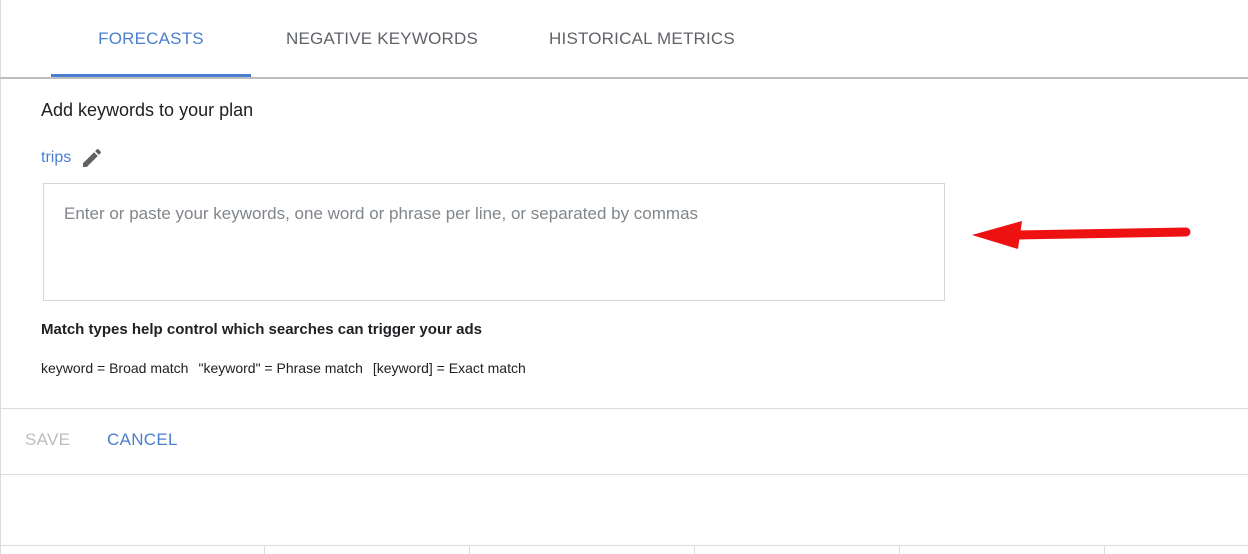 Image resolution: width=1248 pixels, height=554 pixels. I want to click on save-button: SAVE, so click(47, 440).